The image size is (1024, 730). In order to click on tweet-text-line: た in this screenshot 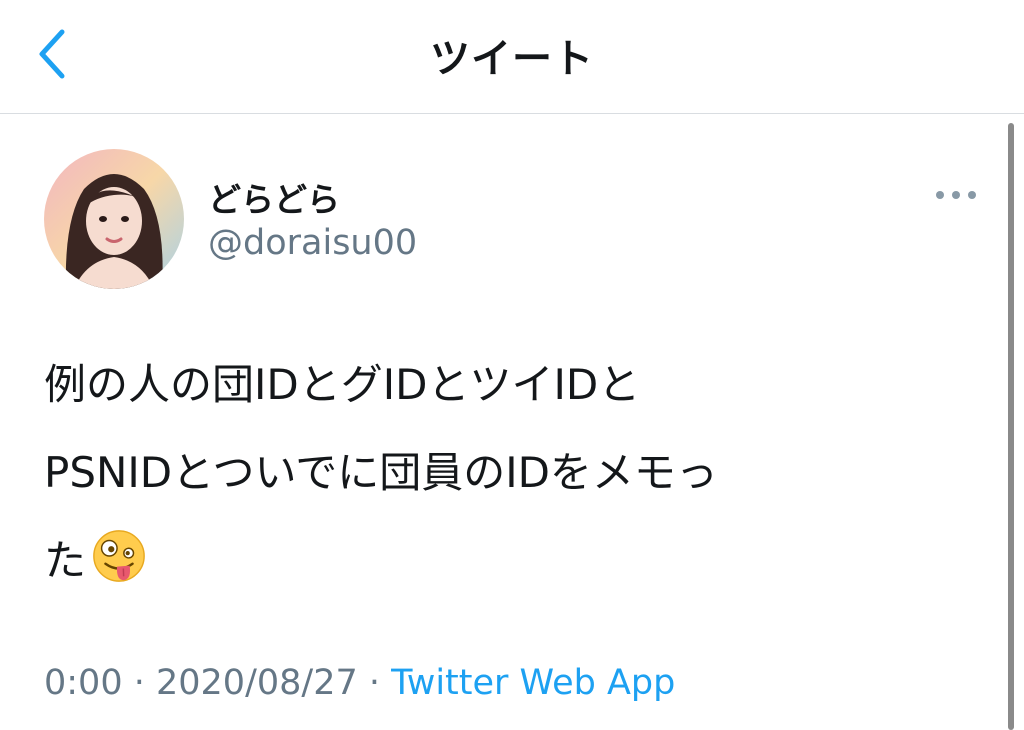, I will do `click(494, 561)`.